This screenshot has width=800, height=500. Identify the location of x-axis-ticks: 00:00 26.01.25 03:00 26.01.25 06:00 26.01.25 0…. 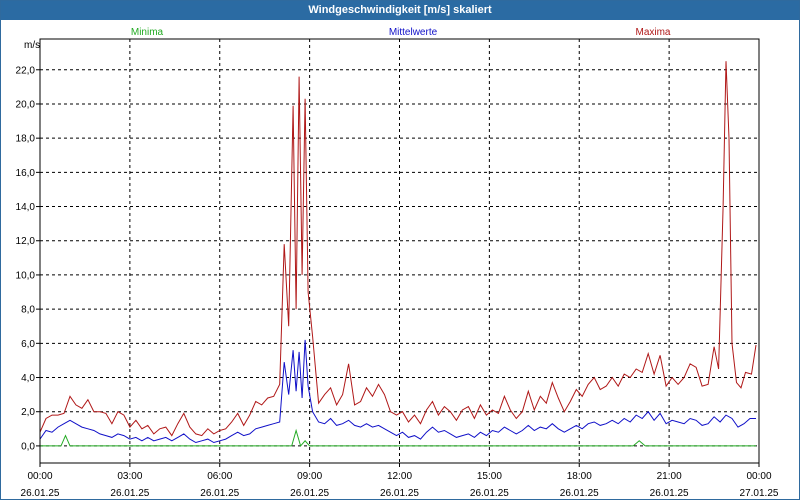
(400, 481).